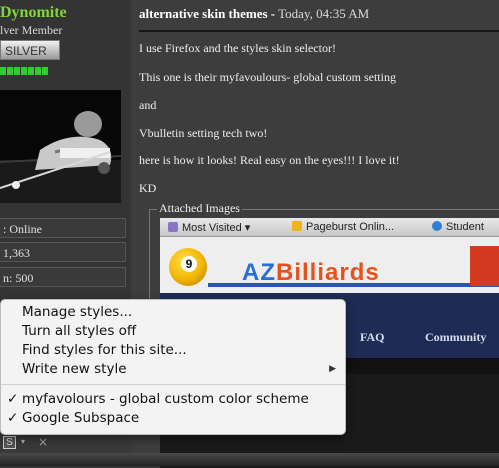 The height and width of the screenshot is (468, 499). Describe the element at coordinates (203, 133) in the screenshot. I see `post-line: Vbulletin setting tech two!` at that location.